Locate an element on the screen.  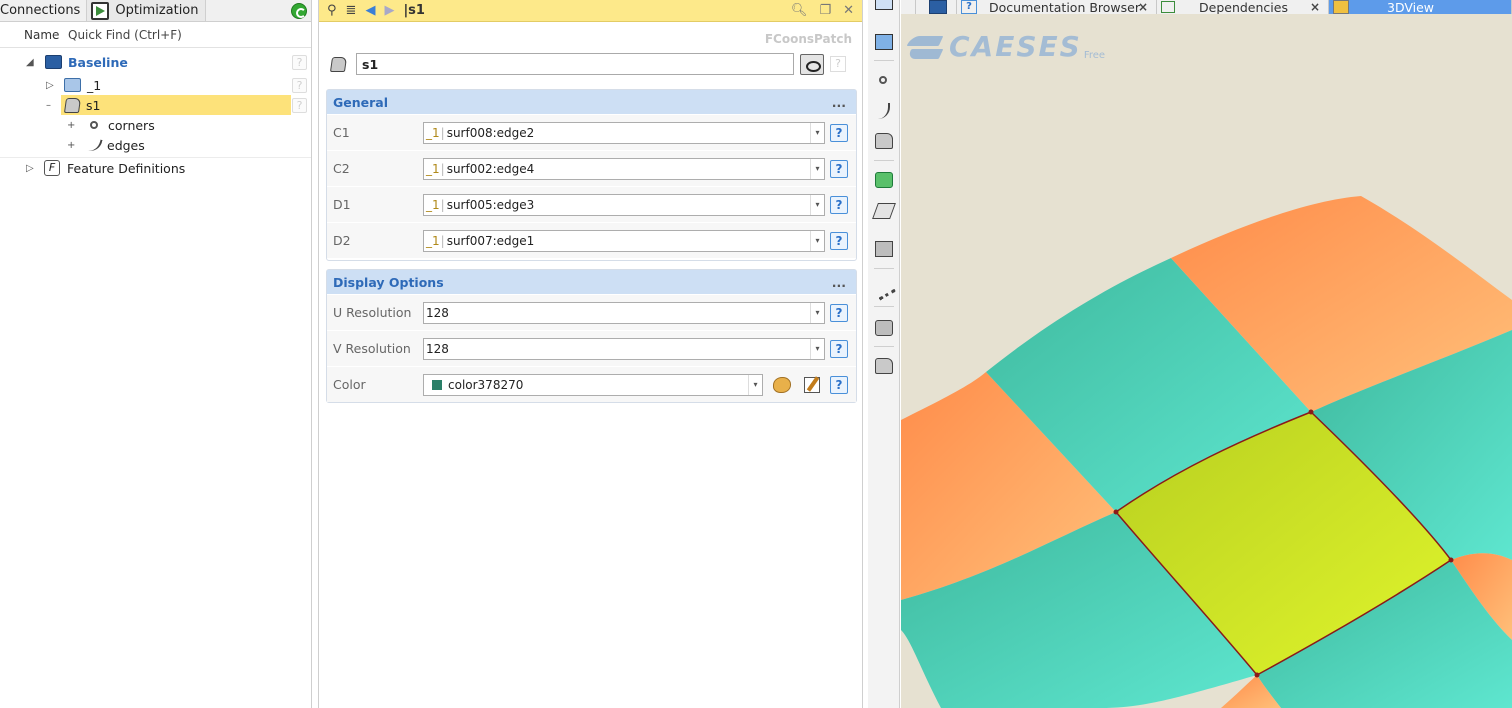
view-mode-button is located at coordinates (936, 7).